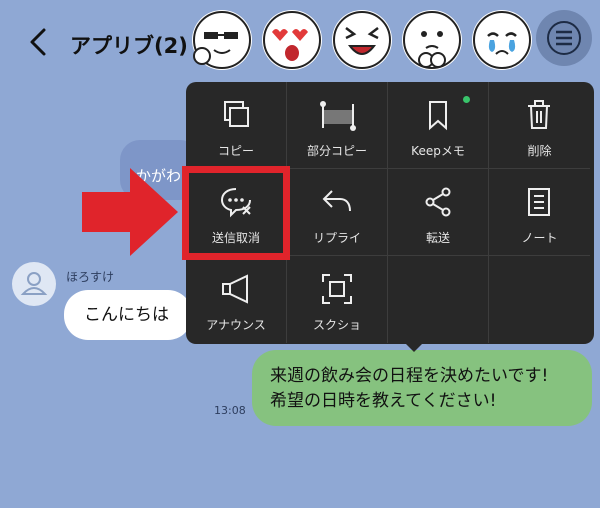  I want to click on screenshot-icon, so click(337, 289).